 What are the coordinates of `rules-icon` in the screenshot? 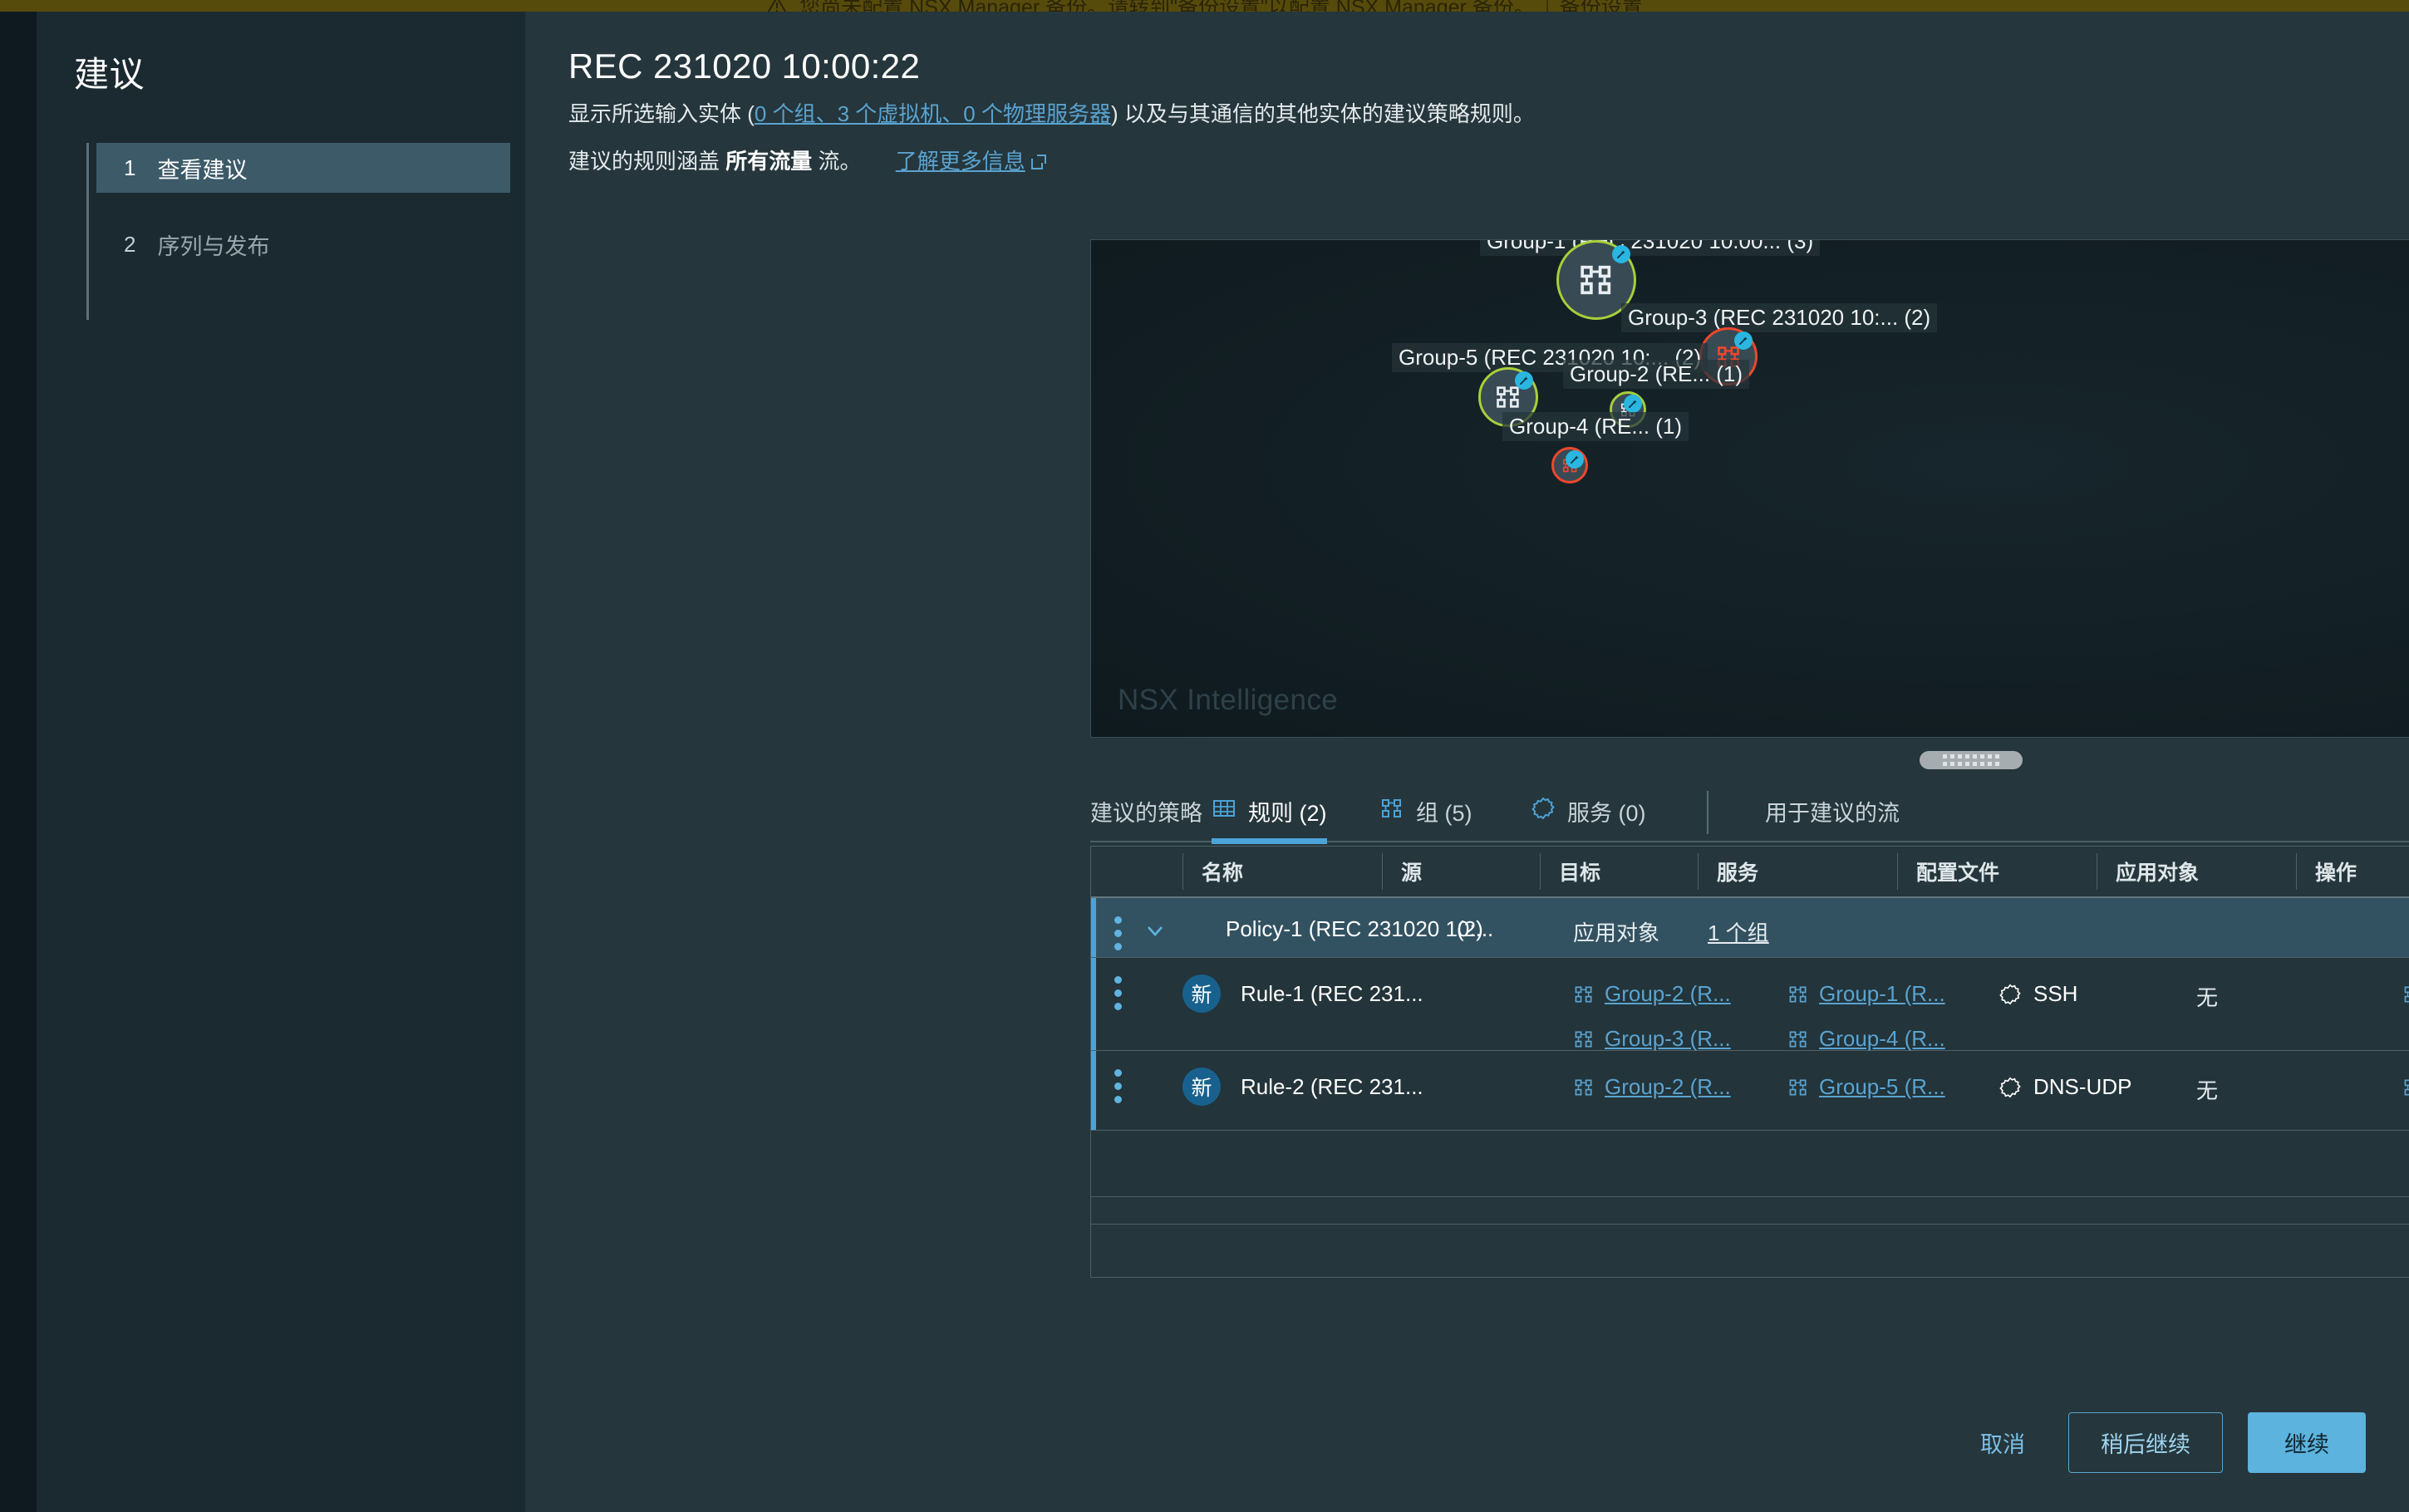 It's located at (1224, 811).